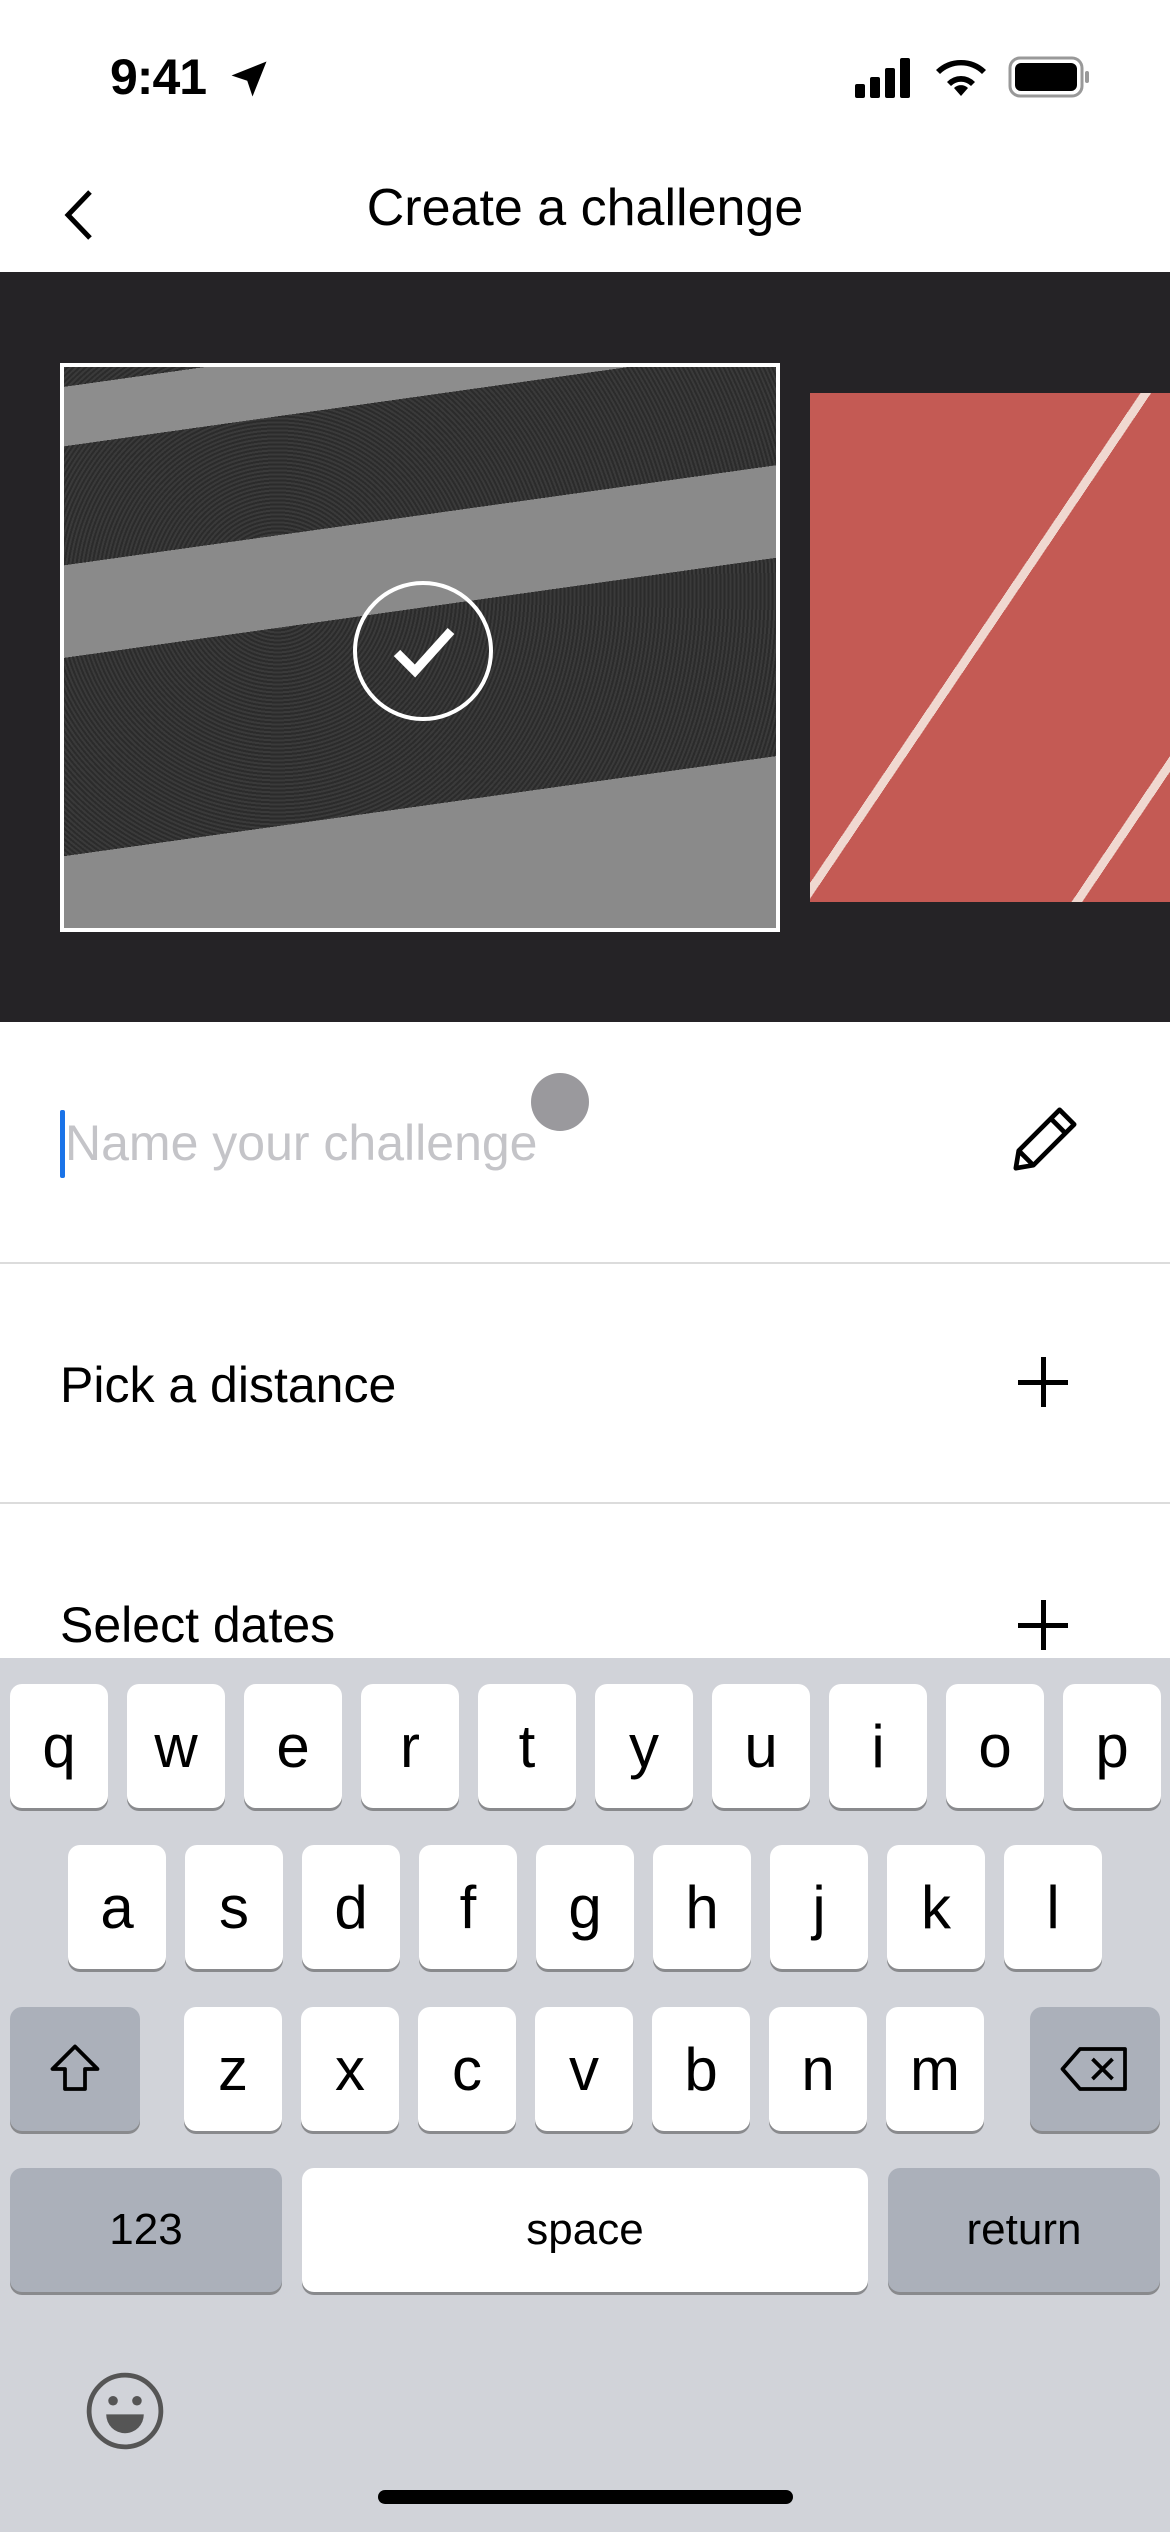  I want to click on key-g: g, so click(585, 1907).